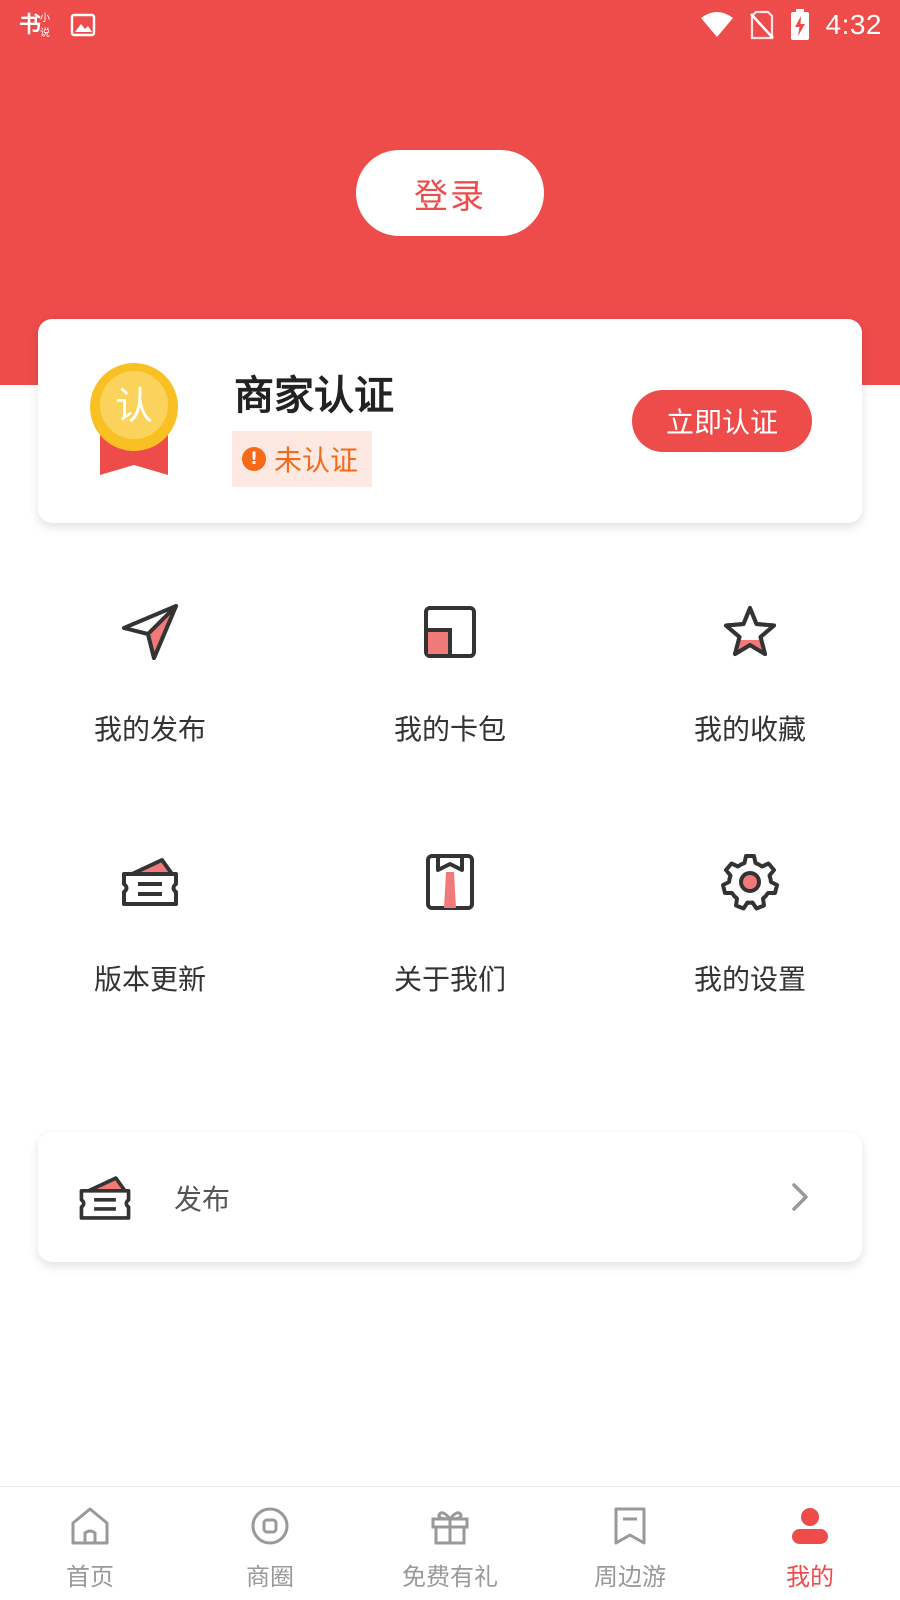  Describe the element at coordinates (150, 950) in the screenshot. I see `menu-item-version-update: 版本更新` at that location.